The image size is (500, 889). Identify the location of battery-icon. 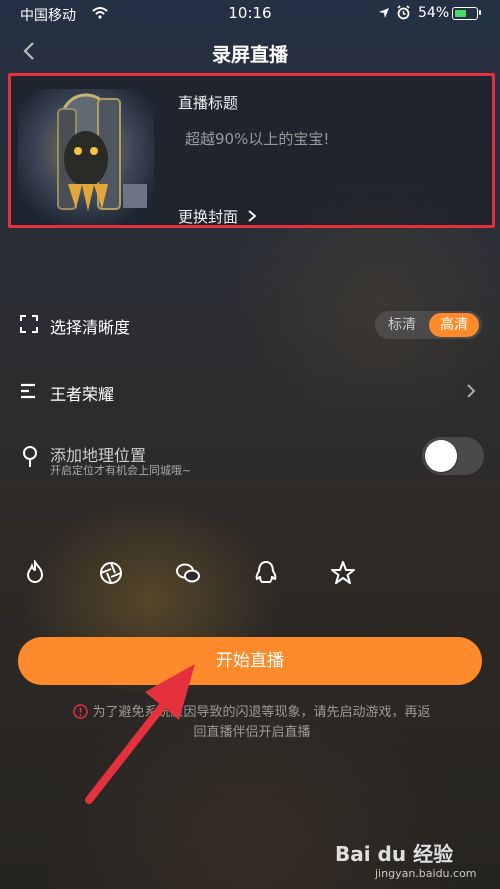
(465, 13).